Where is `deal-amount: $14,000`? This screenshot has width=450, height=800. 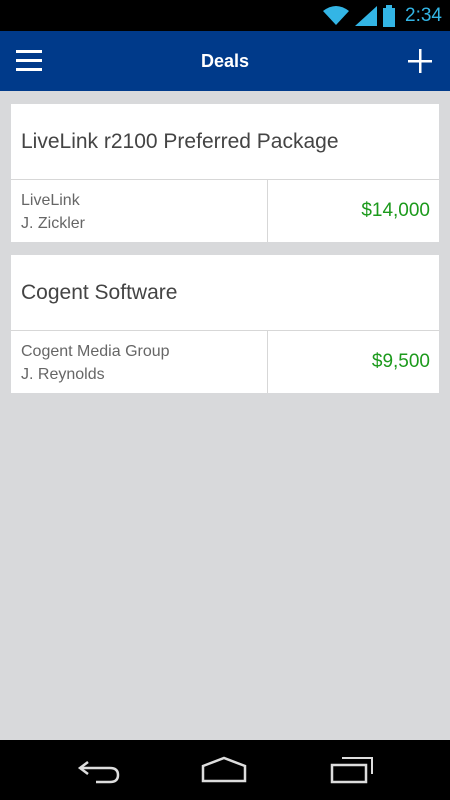 deal-amount: $14,000 is located at coordinates (395, 210).